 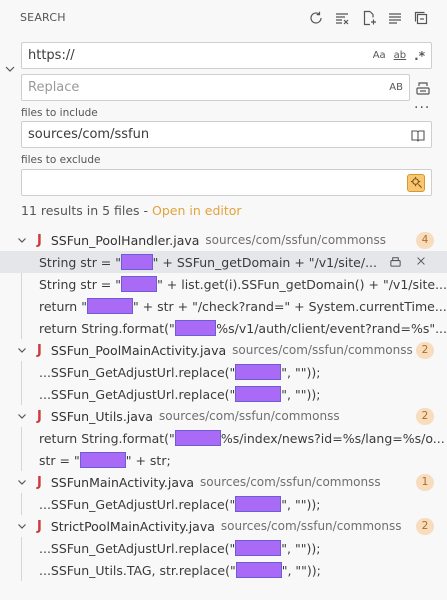 I want to click on result-count-badge: 4, so click(x=425, y=240).